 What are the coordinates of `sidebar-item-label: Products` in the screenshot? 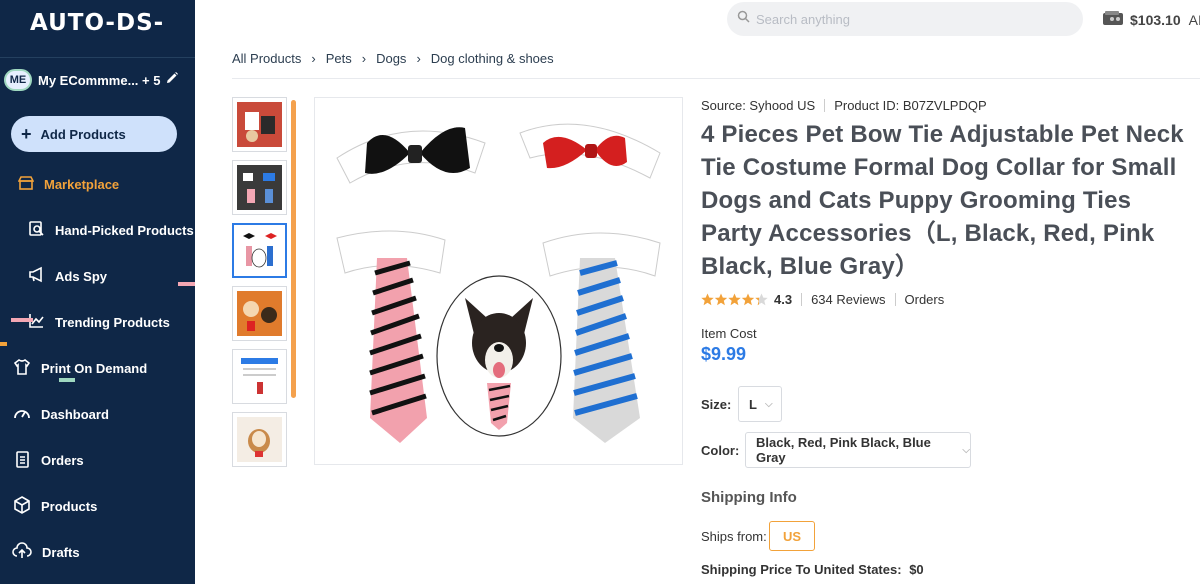 It's located at (69, 506).